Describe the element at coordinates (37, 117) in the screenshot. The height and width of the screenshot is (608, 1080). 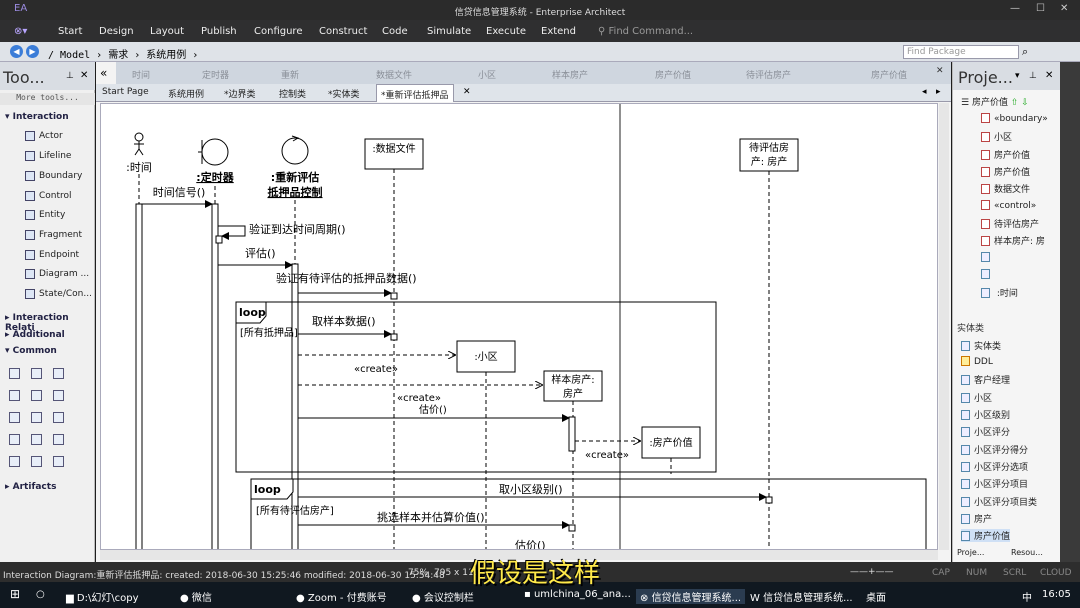
I see `section-interaction: ▾ Interaction` at that location.